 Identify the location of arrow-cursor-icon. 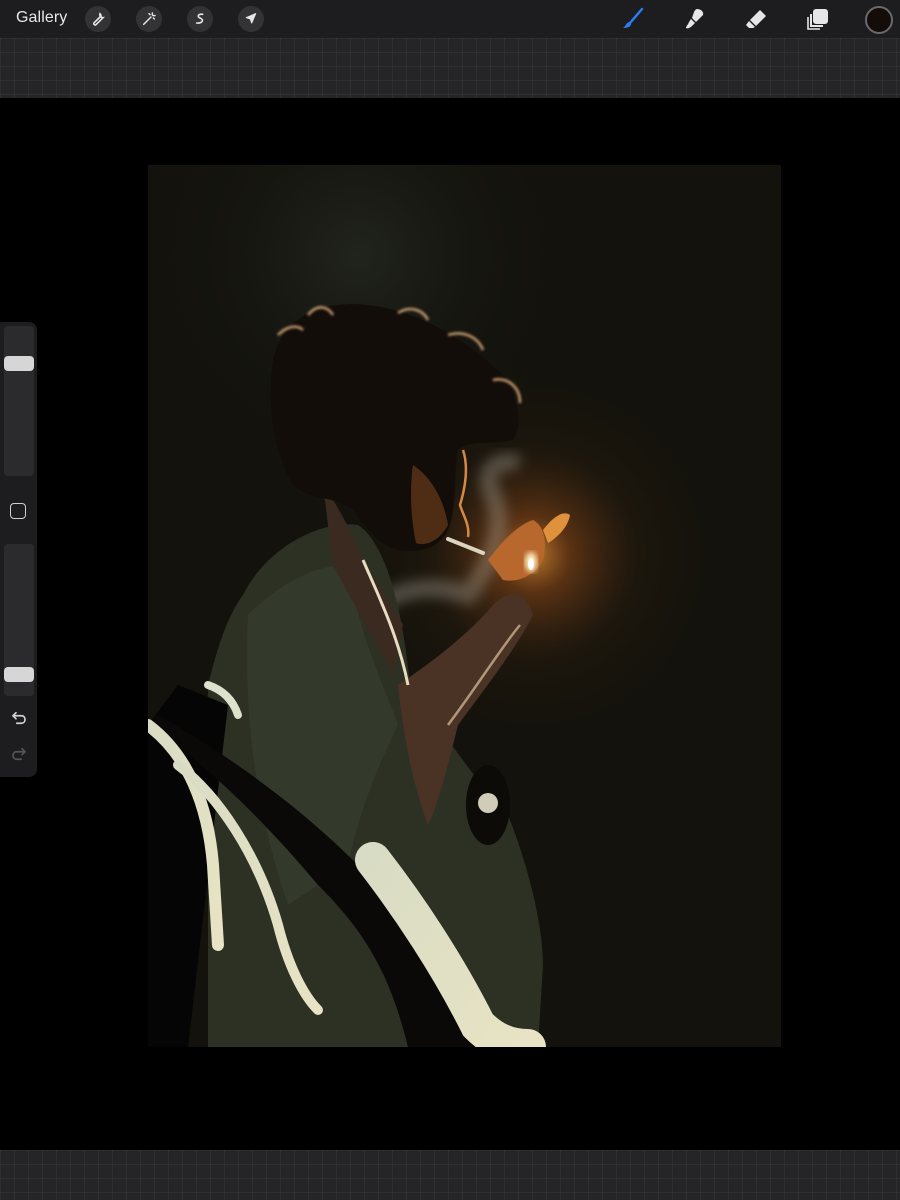
(251, 18).